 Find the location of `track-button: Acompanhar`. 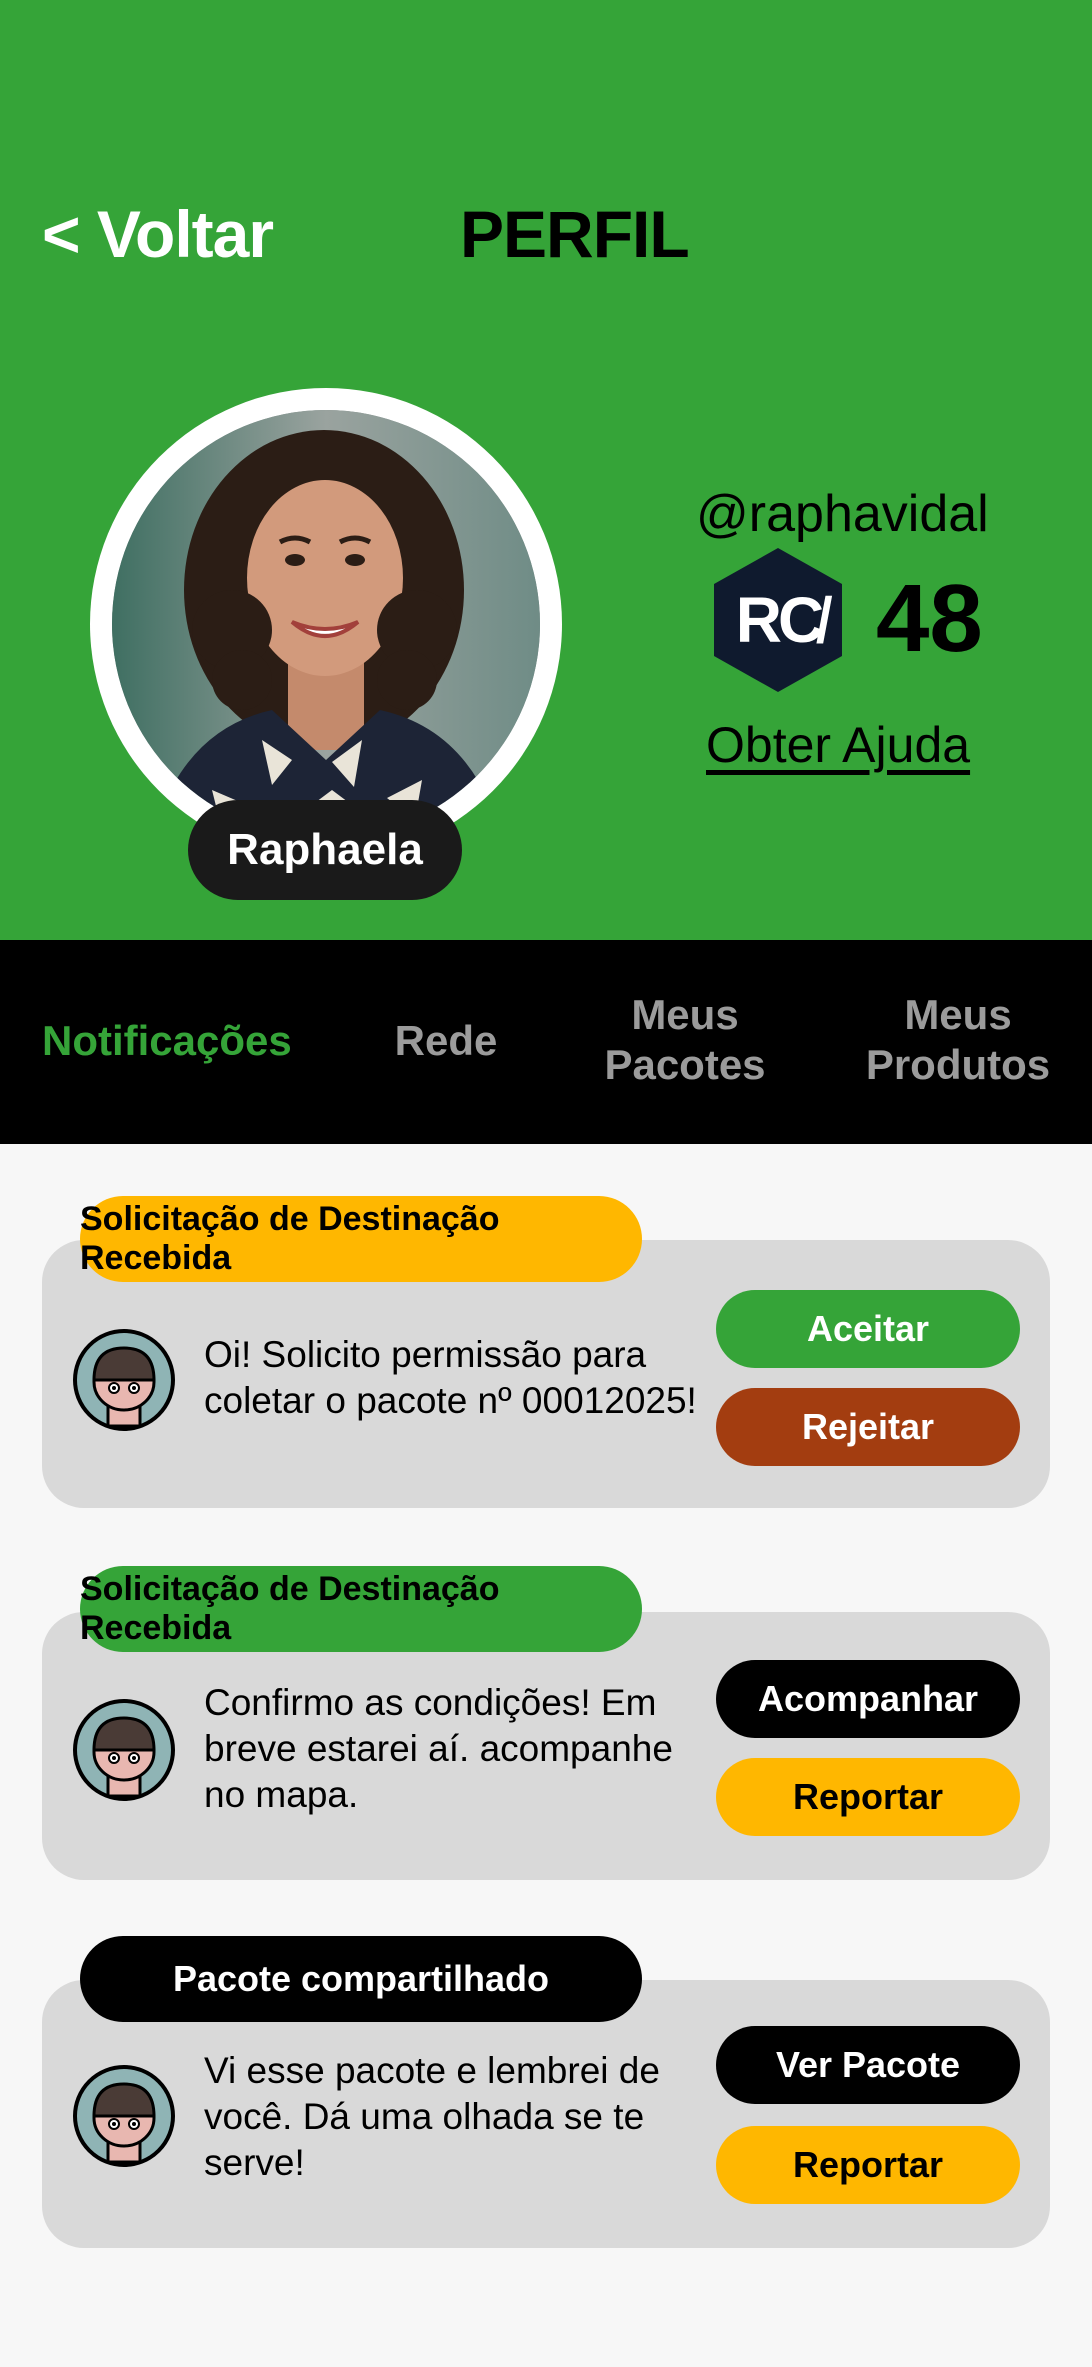

track-button: Acompanhar is located at coordinates (868, 1699).